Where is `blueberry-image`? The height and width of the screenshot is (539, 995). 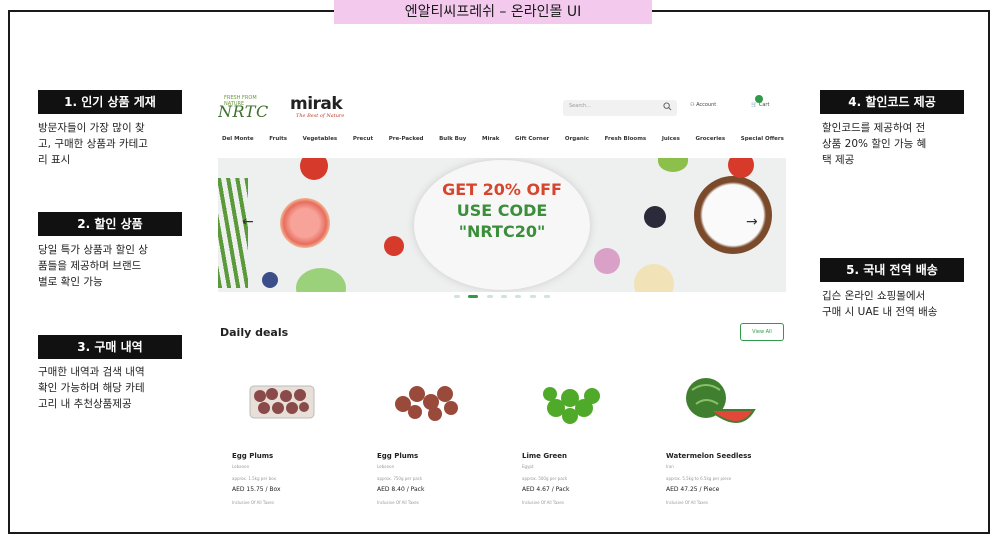 blueberry-image is located at coordinates (270, 280).